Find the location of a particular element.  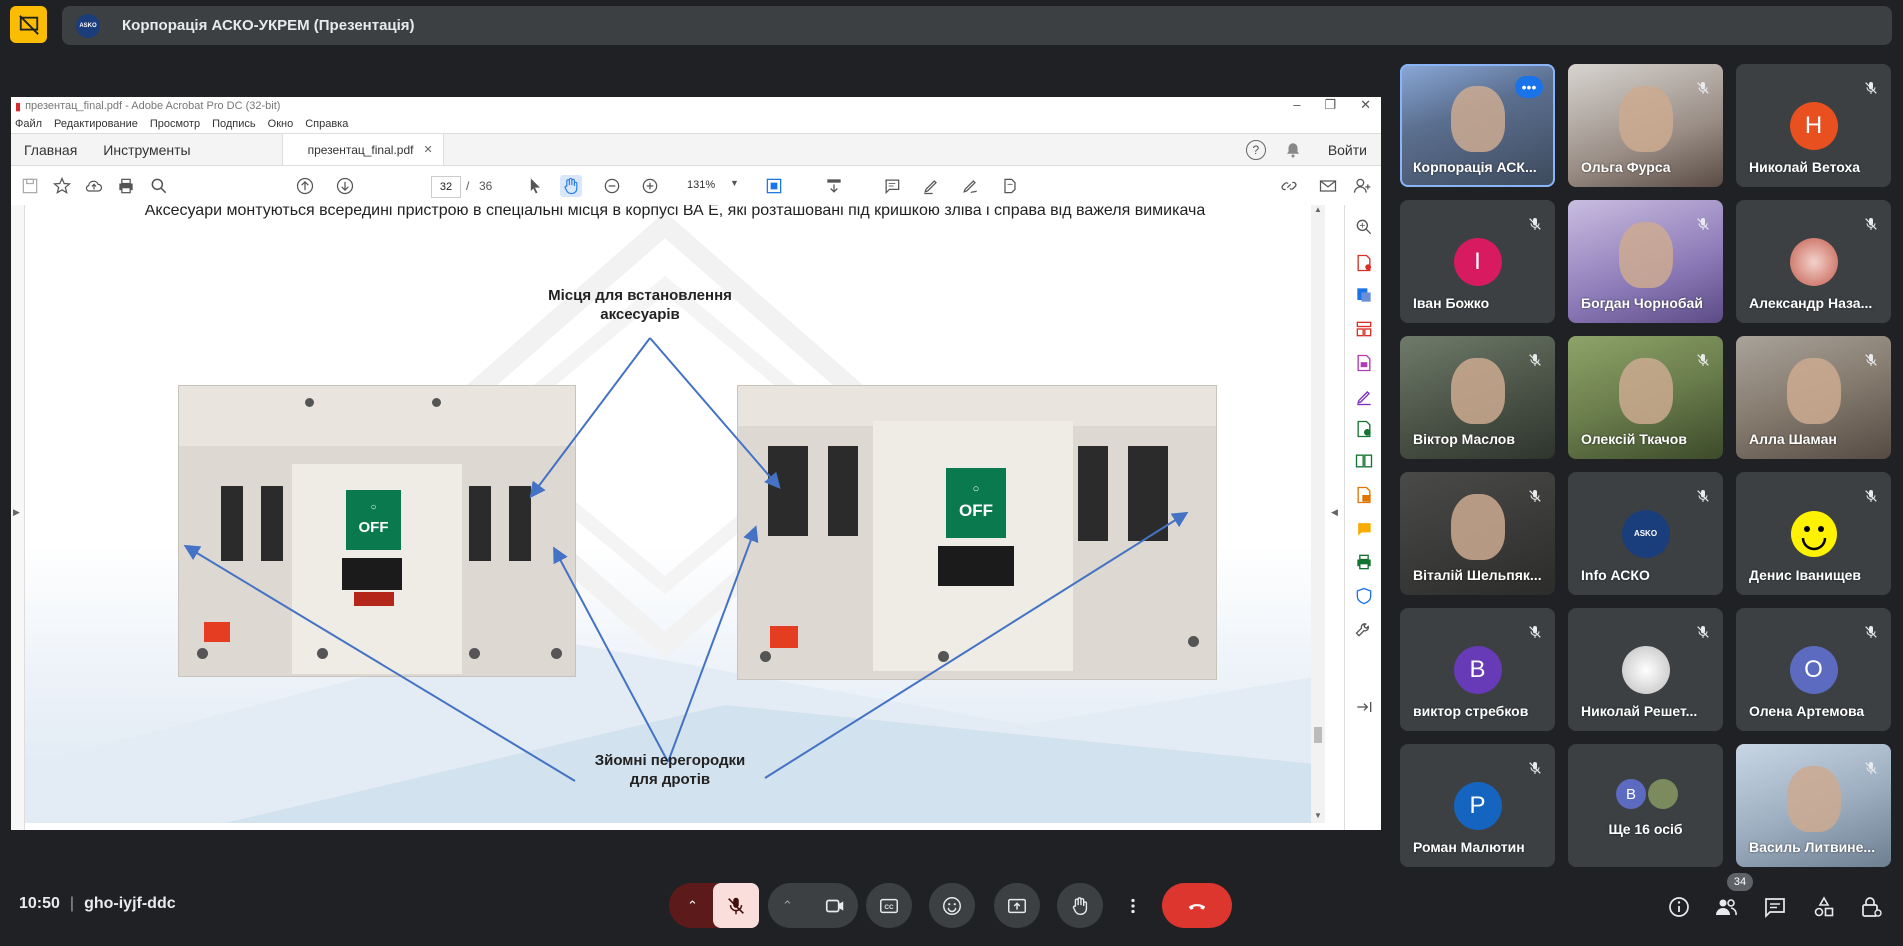

mic-control-group: ⌃ is located at coordinates (714, 905).